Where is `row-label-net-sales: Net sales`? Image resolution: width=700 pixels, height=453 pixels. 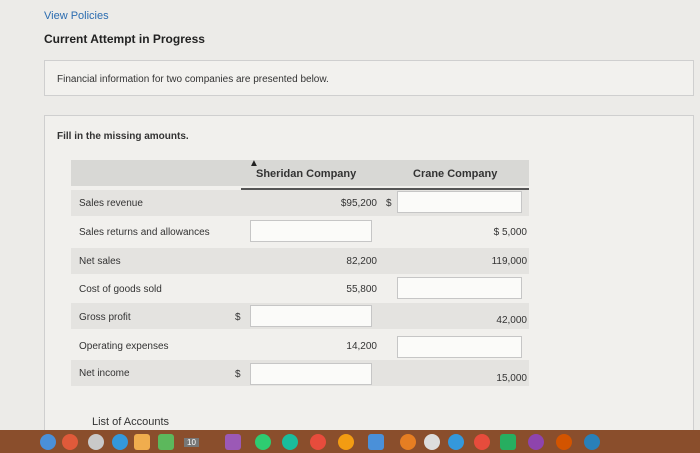
row-label-net-sales: Net sales is located at coordinates (100, 261).